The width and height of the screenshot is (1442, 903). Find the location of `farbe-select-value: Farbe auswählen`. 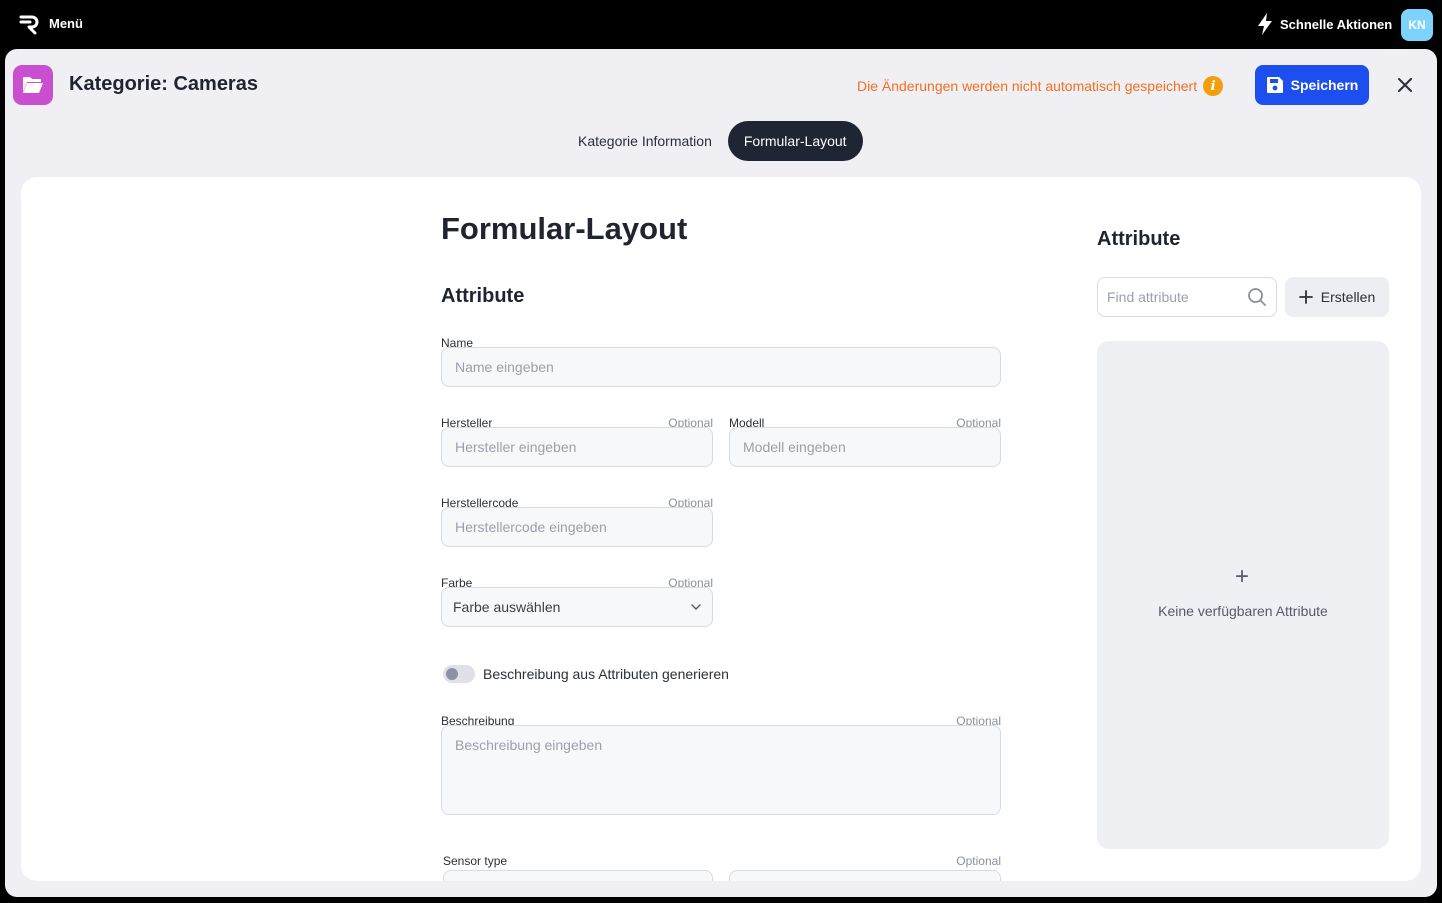

farbe-select-value: Farbe auswählen is located at coordinates (507, 607).